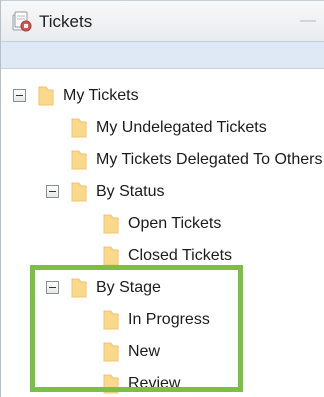 The image size is (324, 397). I want to click on panel-toolbar, so click(162, 55).